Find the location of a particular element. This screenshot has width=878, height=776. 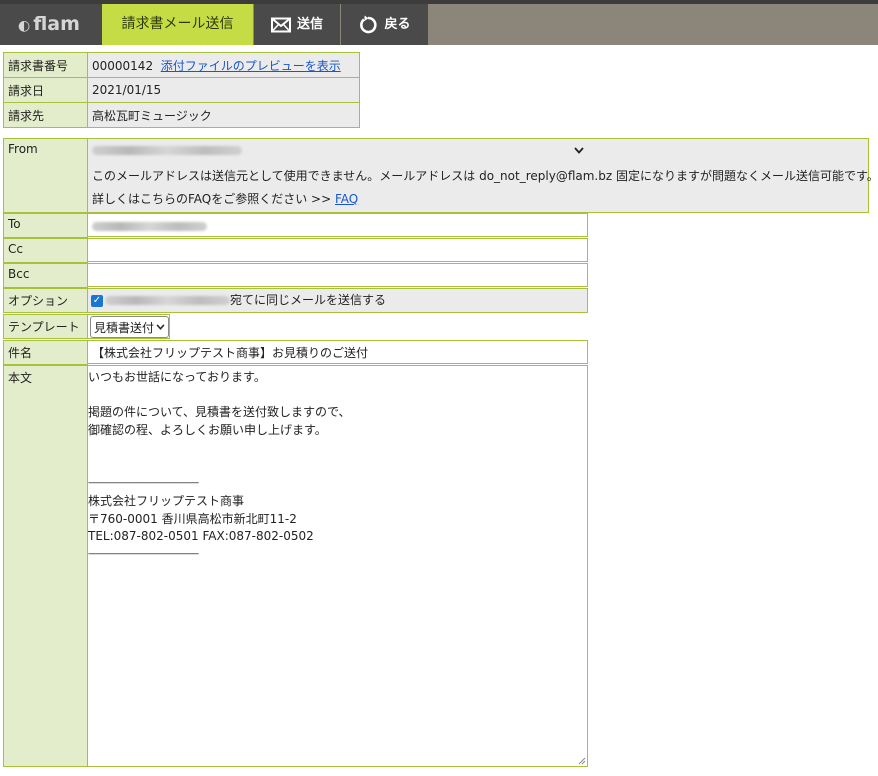

from-address-redacted is located at coordinates (167, 150).